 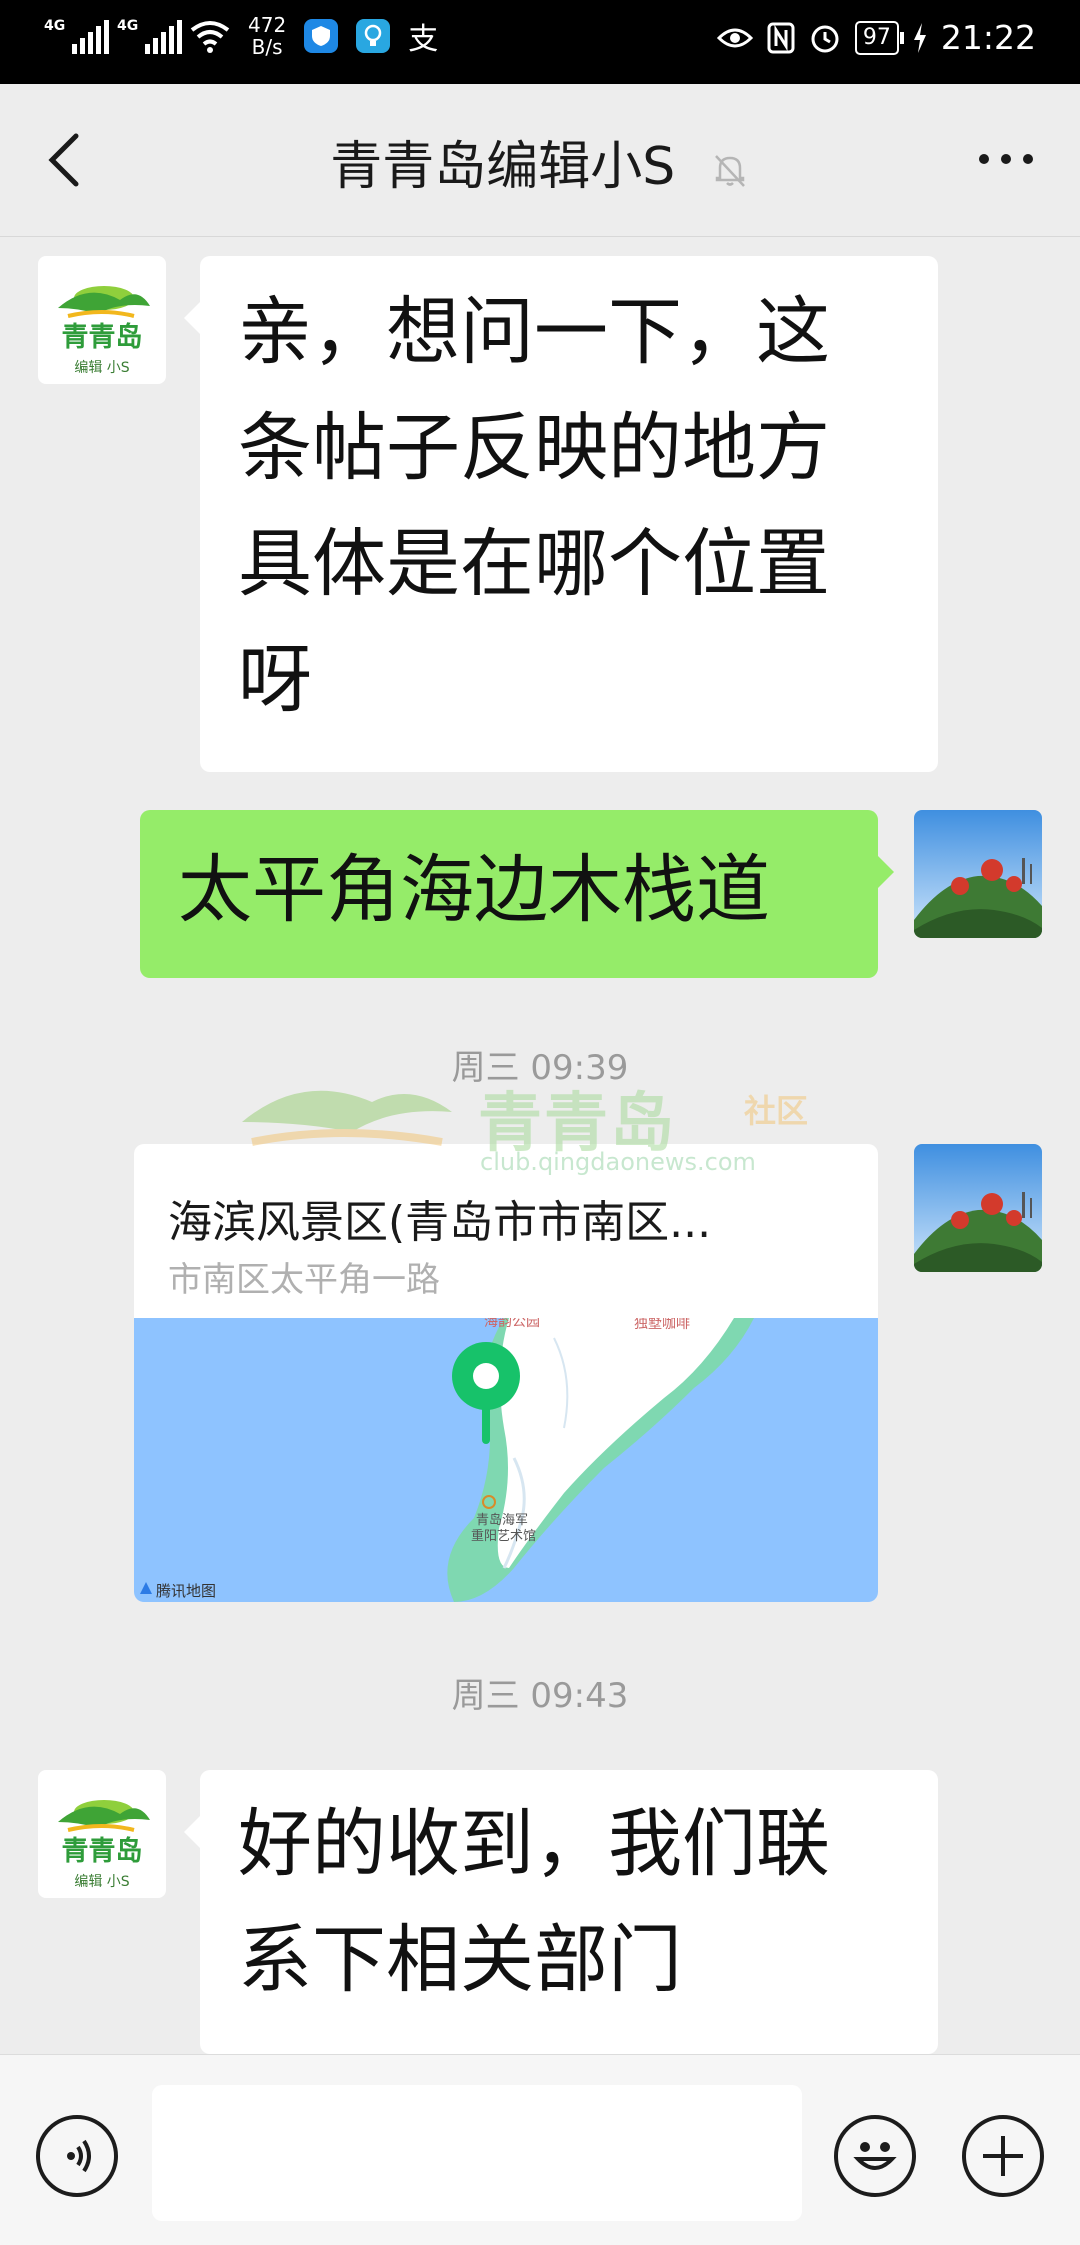 I want to click on input-bar, so click(x=540, y=2149).